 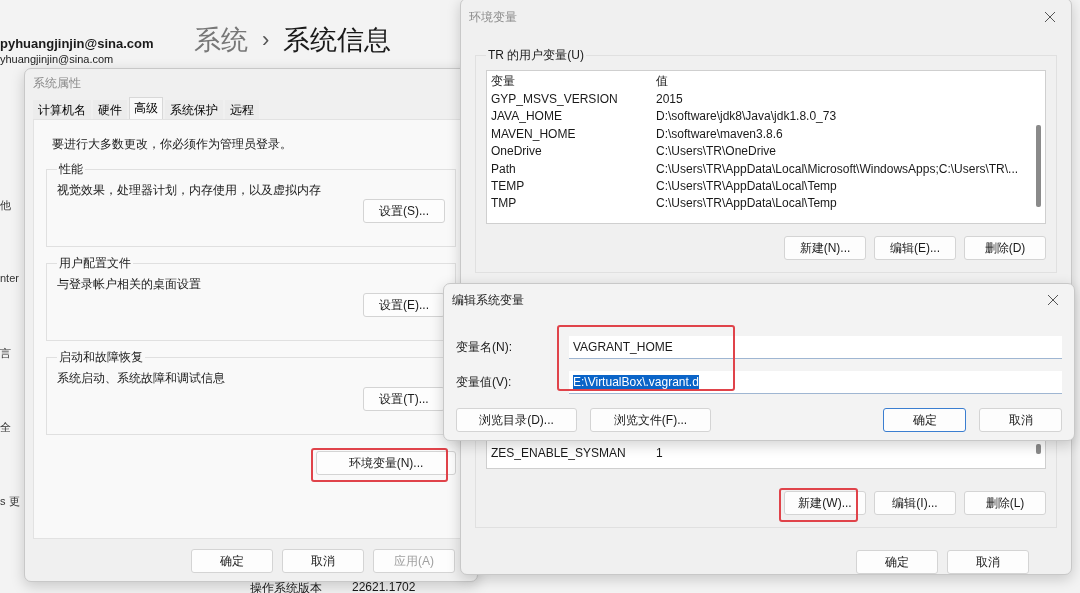 I want to click on group-description: 系统启动、系统故障和调试信息, so click(x=141, y=378).